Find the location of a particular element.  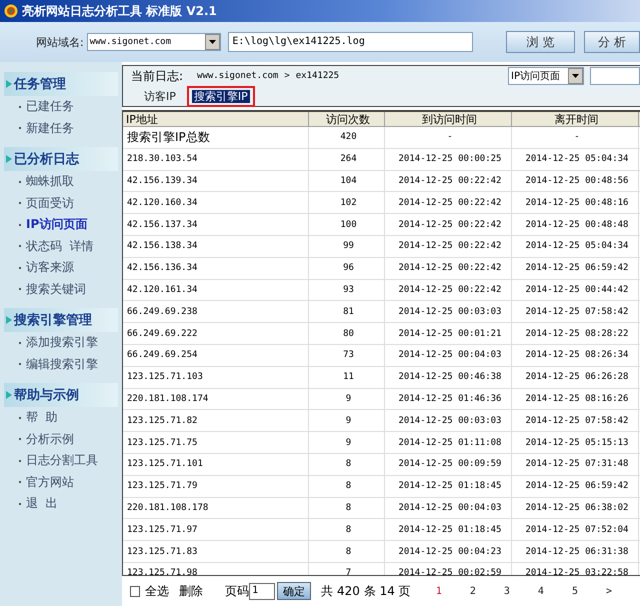

table-cell: 搜索引擎IP总数 is located at coordinates (216, 138).